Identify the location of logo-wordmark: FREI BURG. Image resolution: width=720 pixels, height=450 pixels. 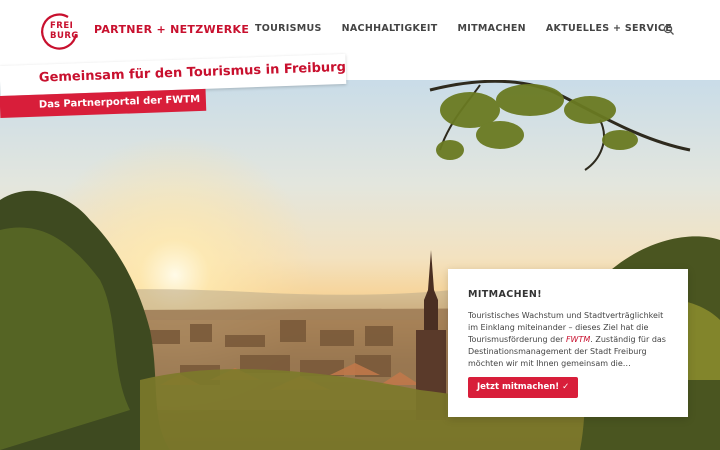
(64, 31).